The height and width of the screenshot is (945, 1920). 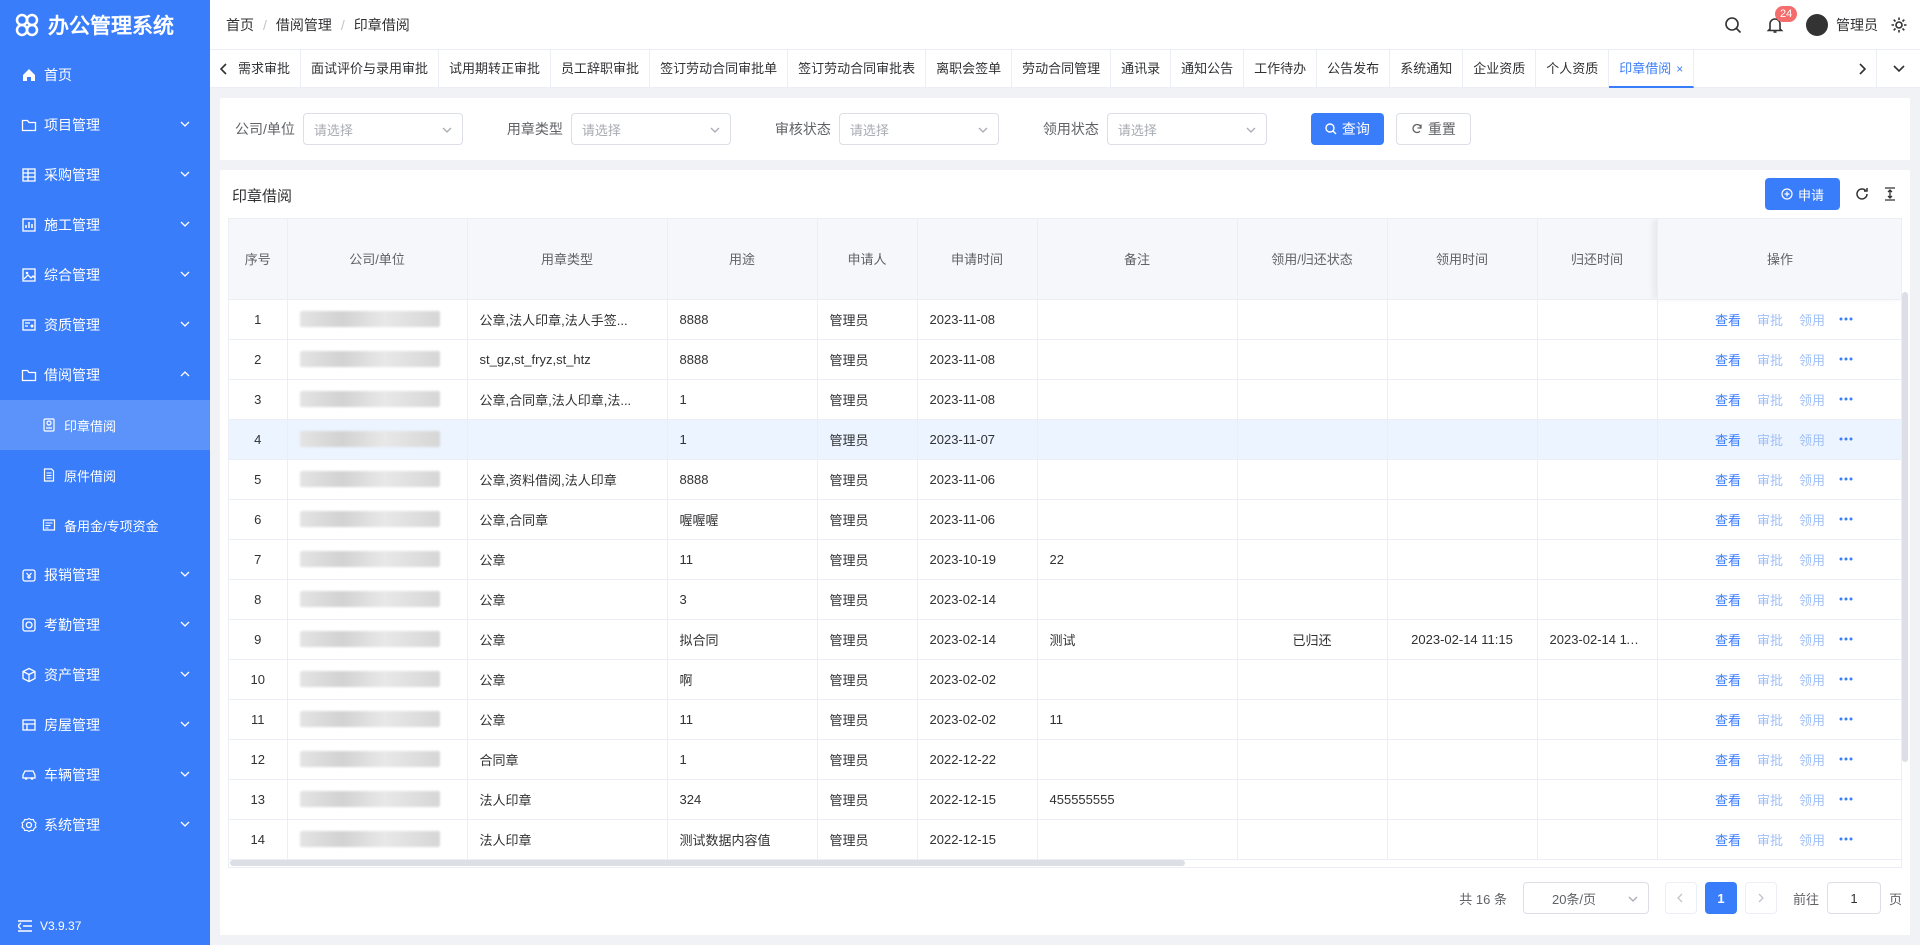 What do you see at coordinates (1065, 679) in the screenshot?
I see `table-row: 10 公章啊管理员 2023-02-02 查看 审批 领用` at bounding box center [1065, 679].